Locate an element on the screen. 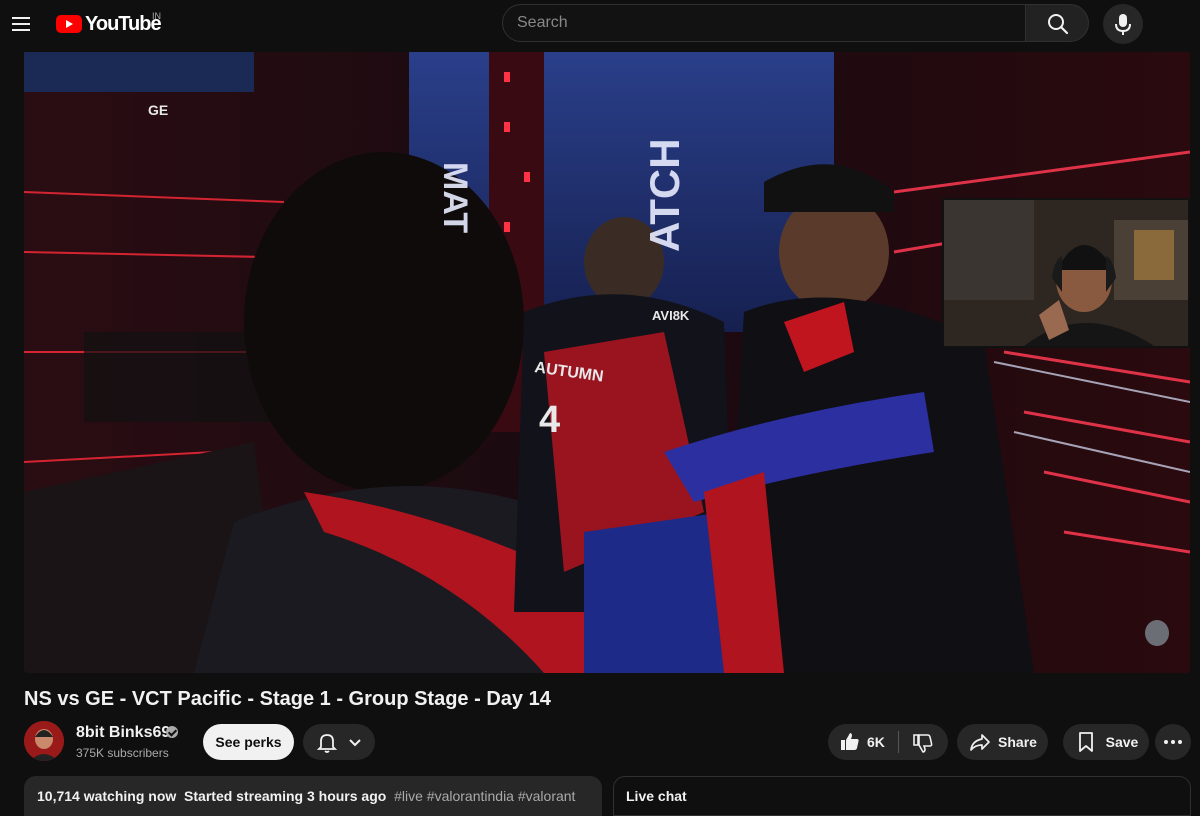 This screenshot has width=1200, height=816. like-dislike-group: 6K is located at coordinates (888, 742).